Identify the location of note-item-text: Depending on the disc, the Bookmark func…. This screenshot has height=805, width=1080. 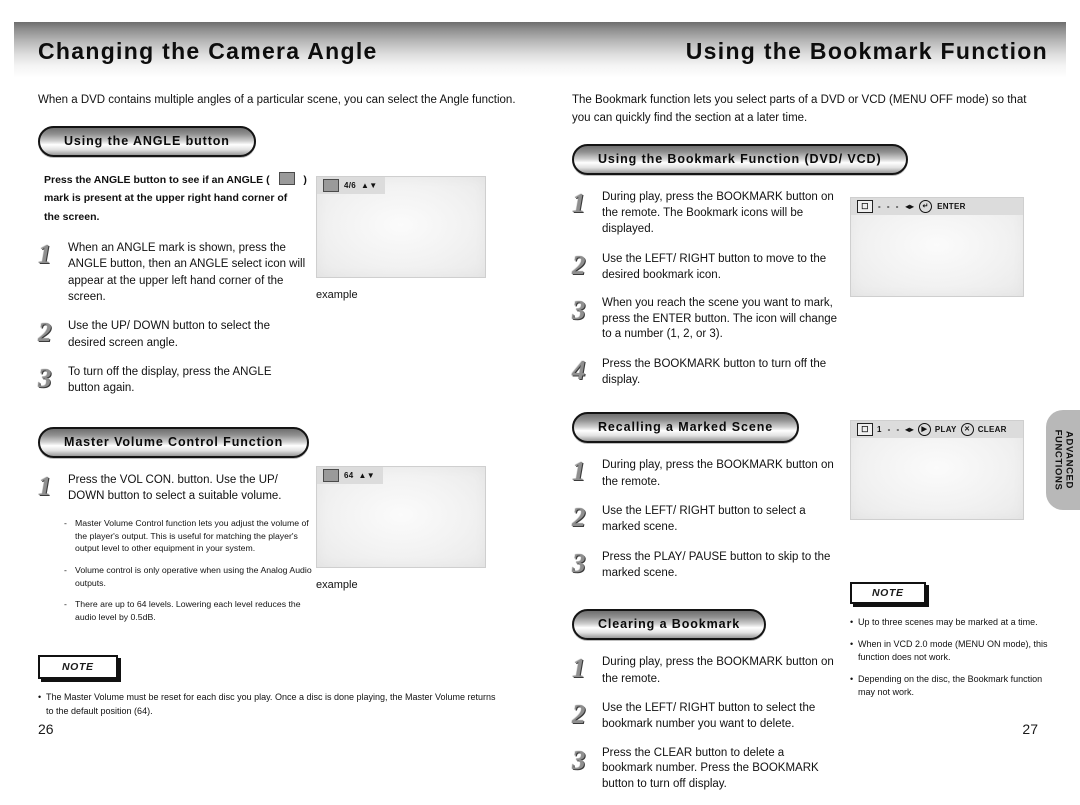
(950, 685).